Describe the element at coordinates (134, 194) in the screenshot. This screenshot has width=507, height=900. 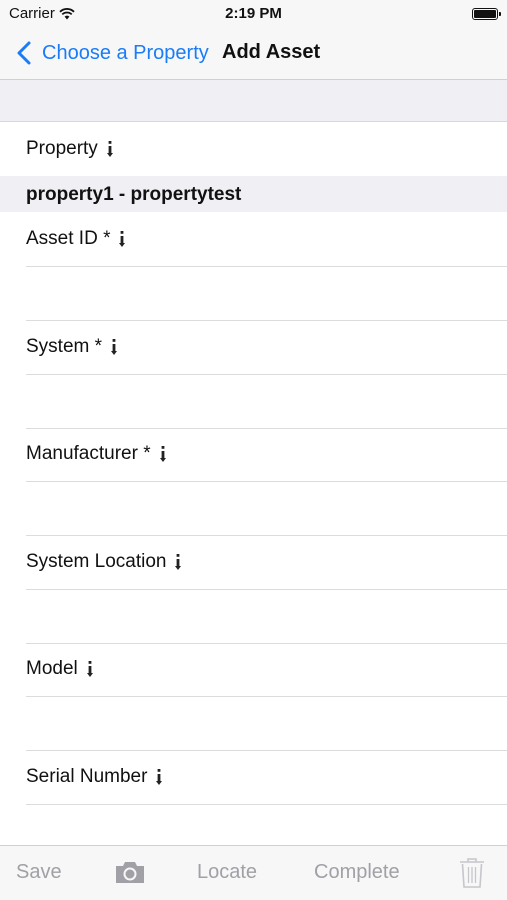
I see `selected-property-value: property1 - propertytest` at that location.